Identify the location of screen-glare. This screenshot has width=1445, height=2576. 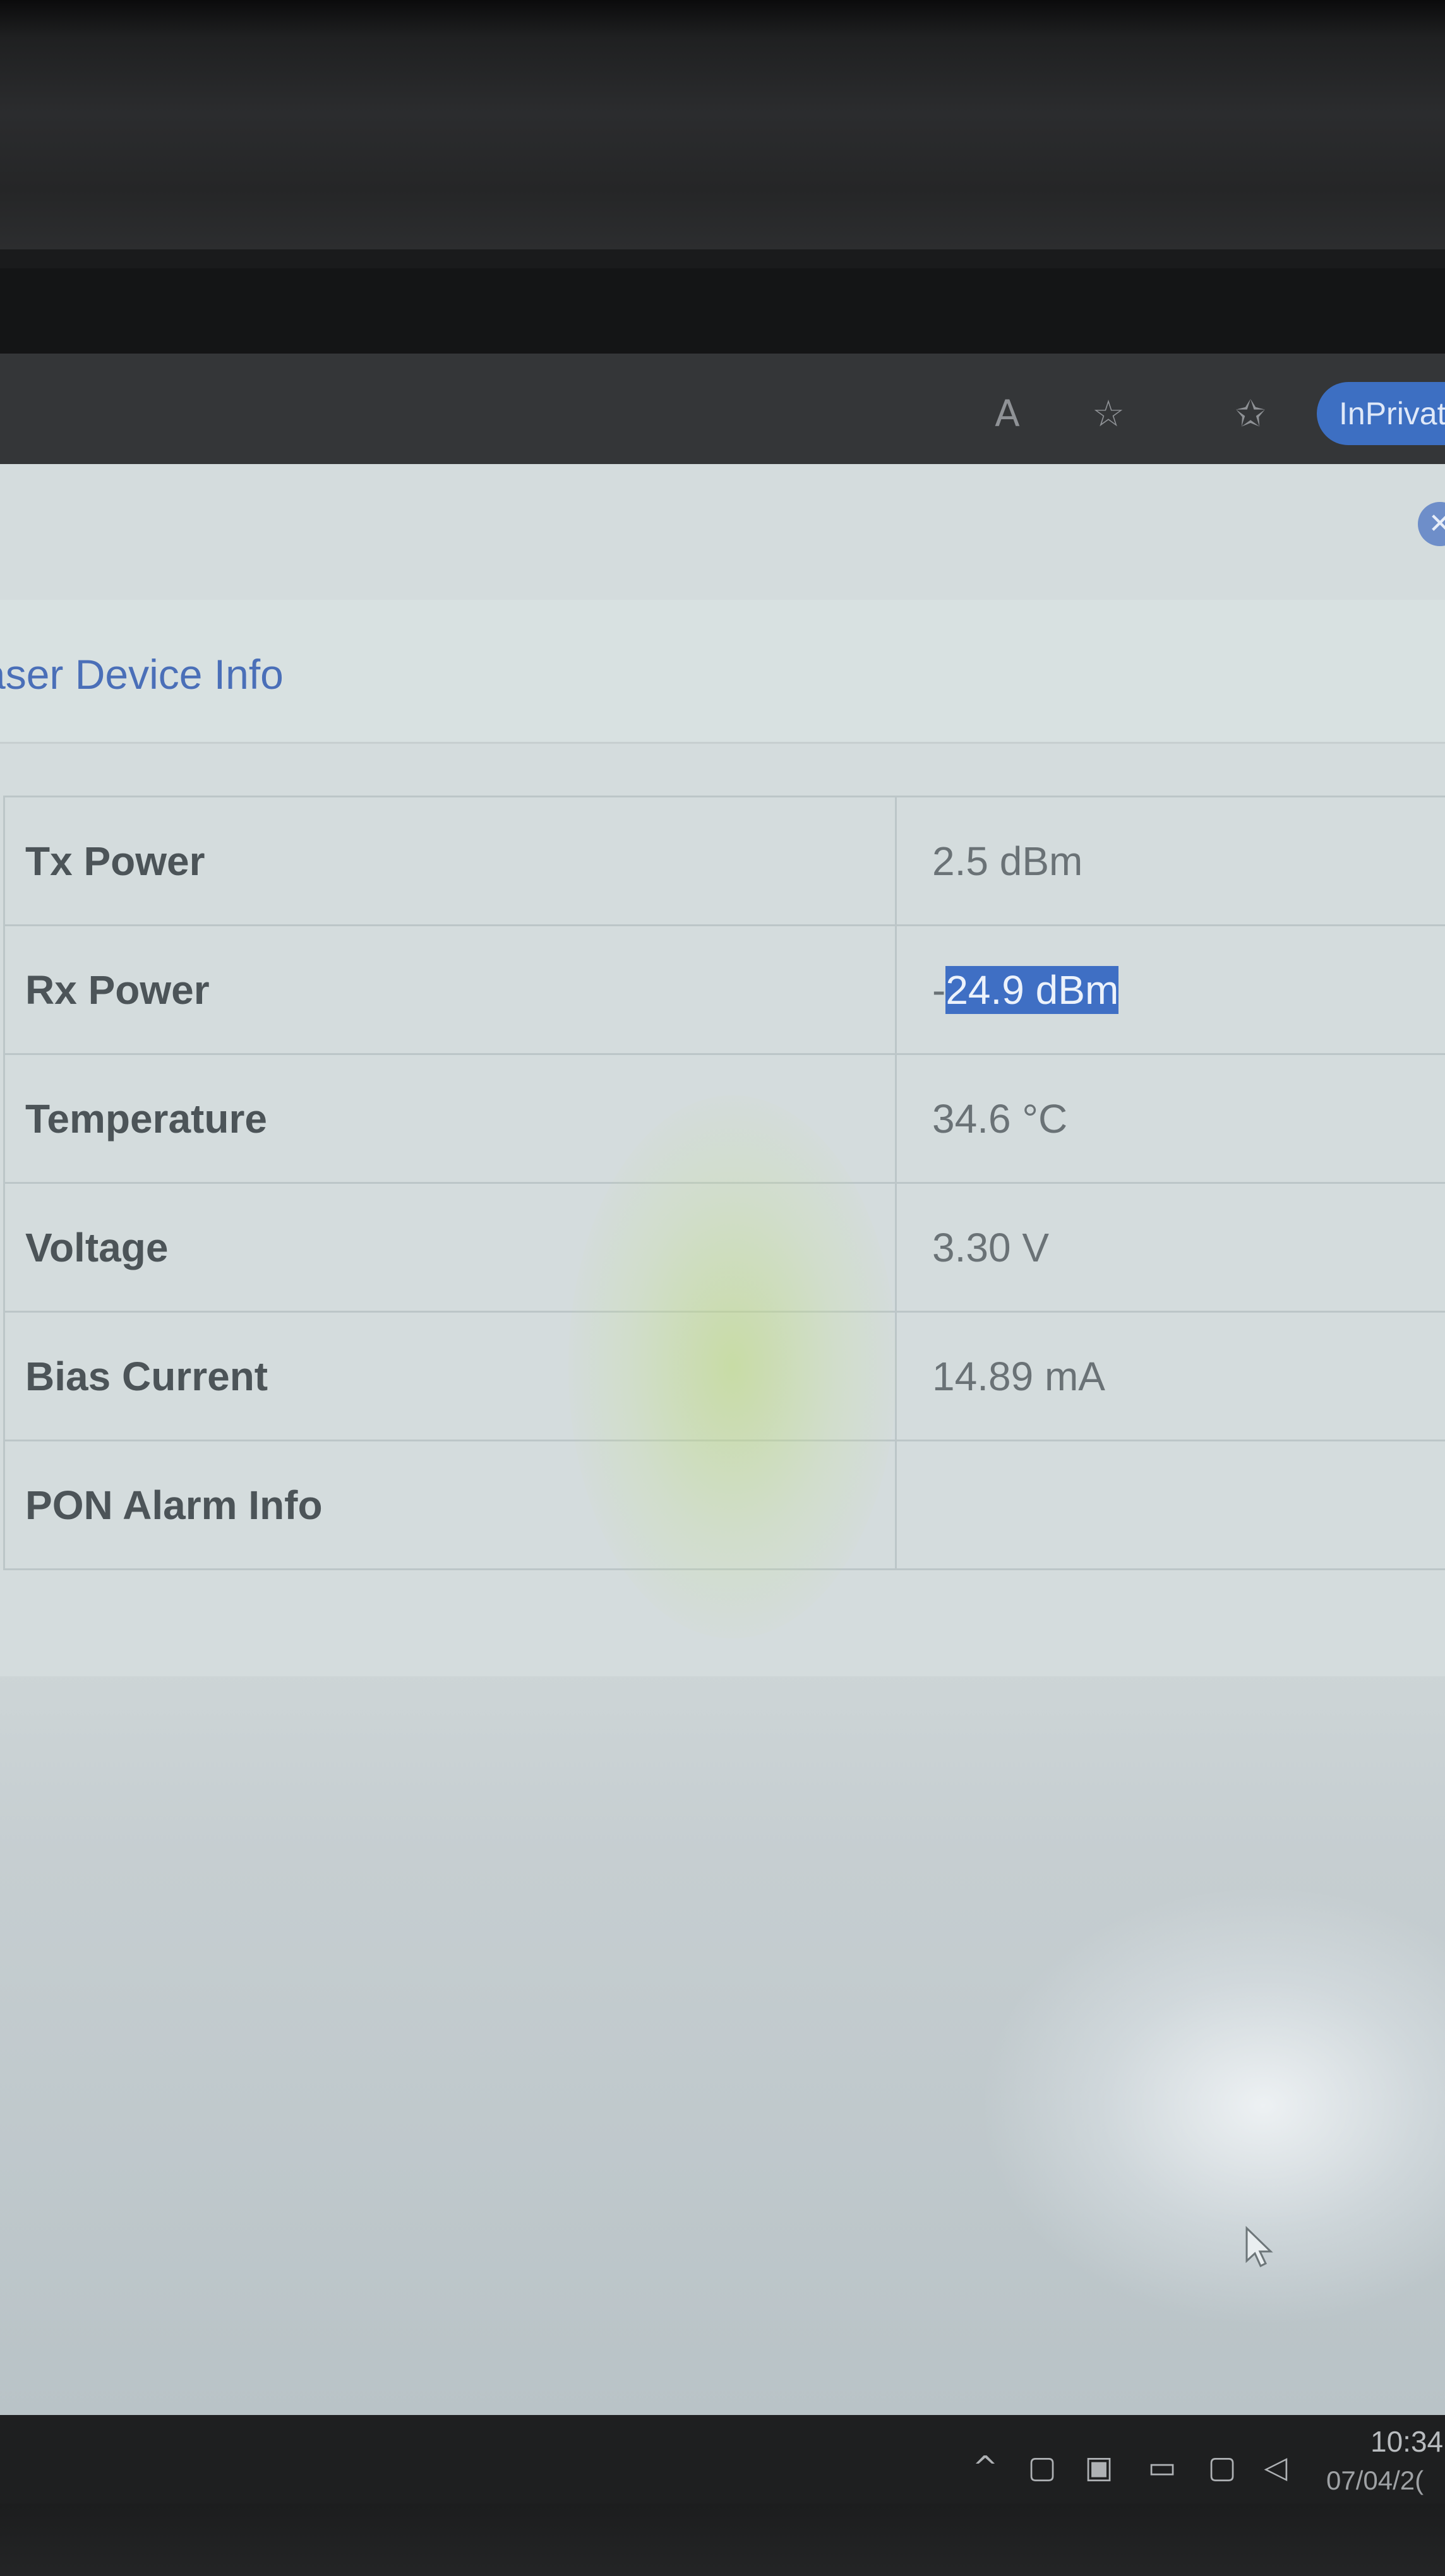
(1212, 2106).